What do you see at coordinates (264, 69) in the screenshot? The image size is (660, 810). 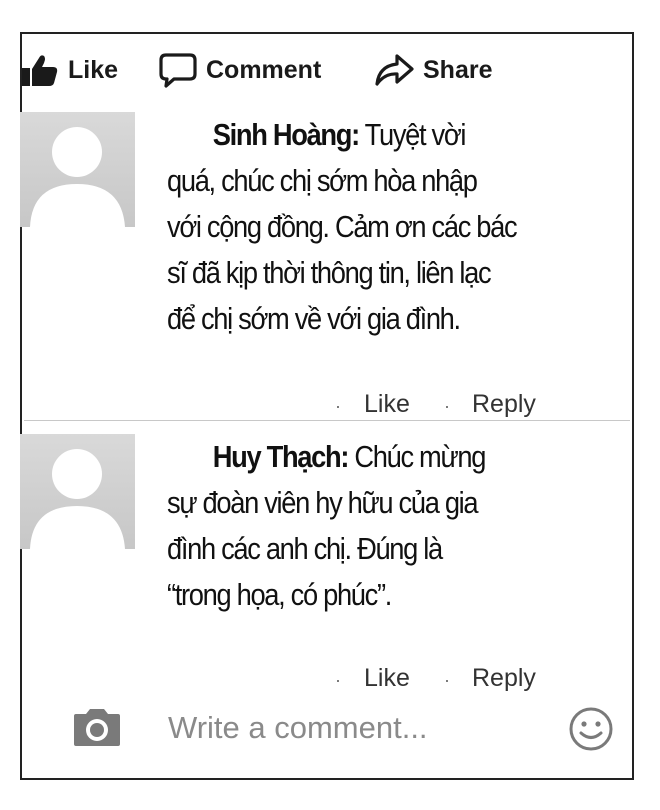 I see `comment-label: Comment` at bounding box center [264, 69].